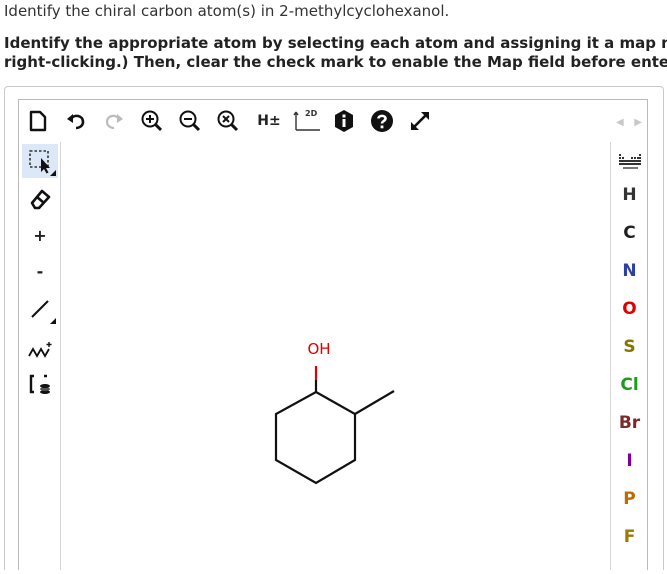 The height and width of the screenshot is (574, 667). I want to click on element-h-label: H, so click(629, 195).